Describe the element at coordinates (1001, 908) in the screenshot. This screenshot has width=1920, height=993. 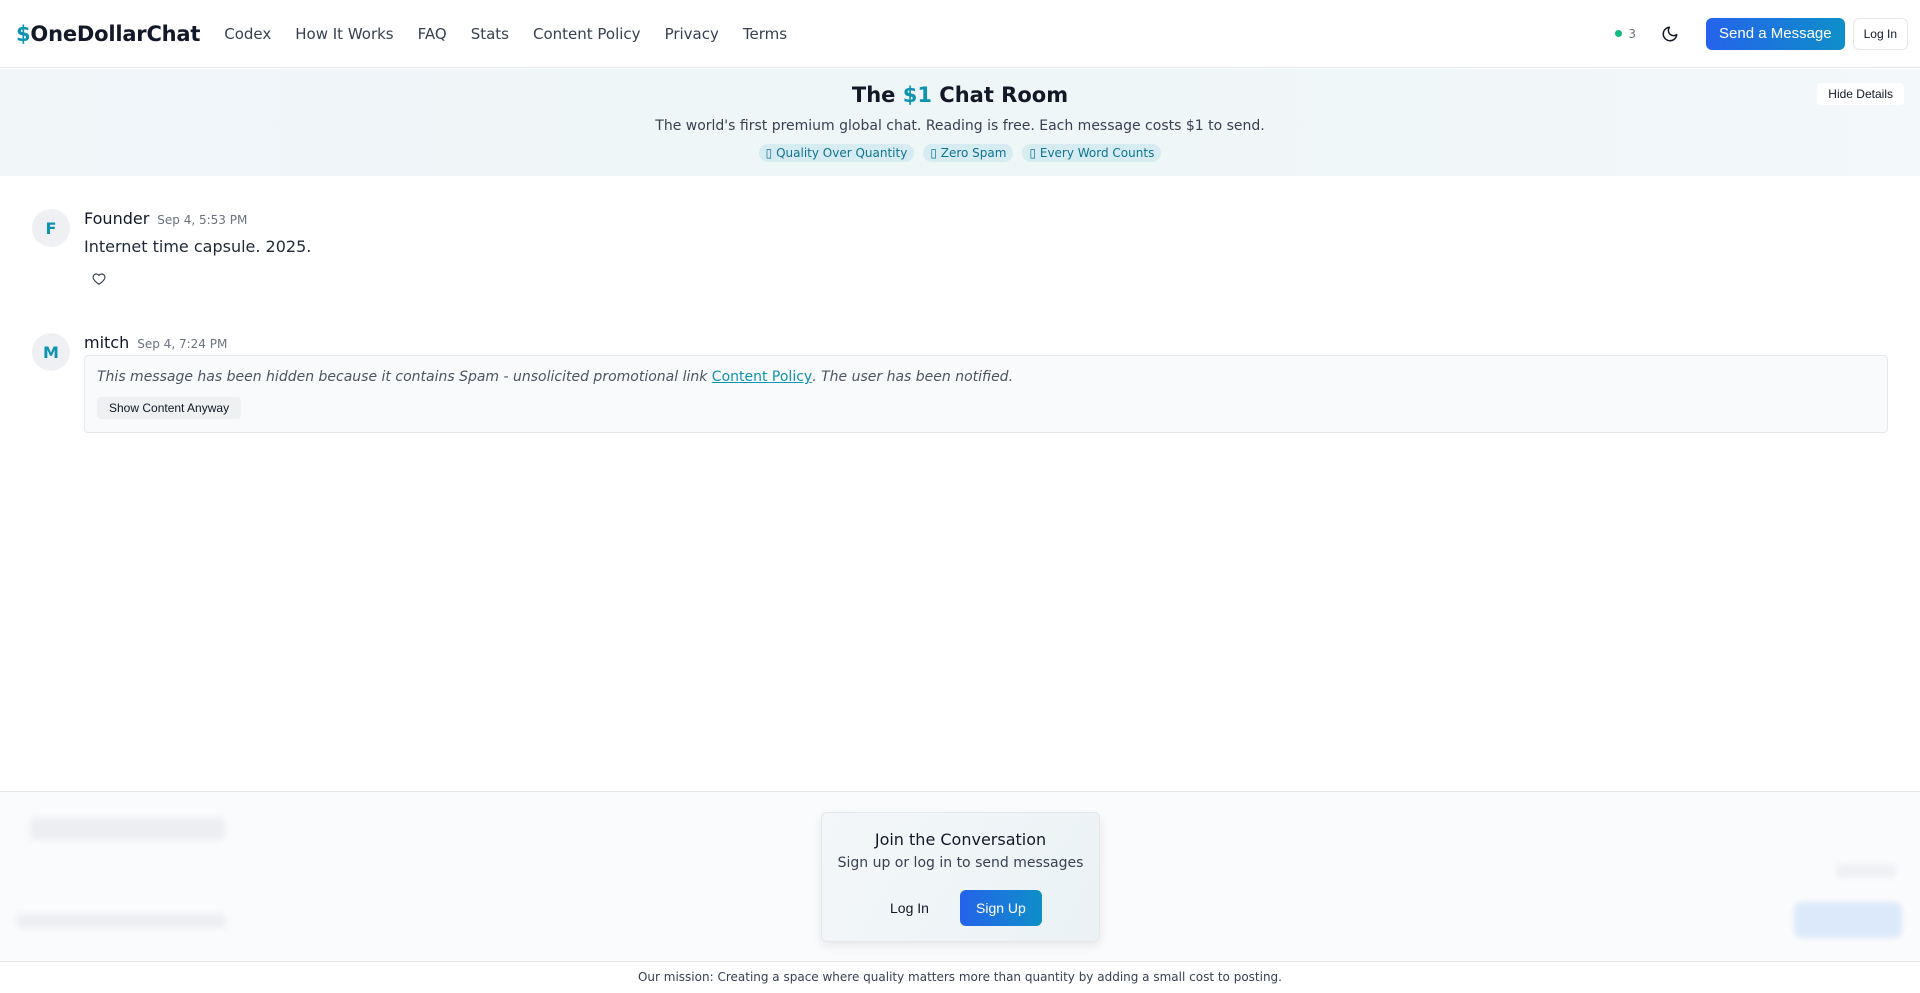
I see `join-signup-button: Sign Up` at that location.